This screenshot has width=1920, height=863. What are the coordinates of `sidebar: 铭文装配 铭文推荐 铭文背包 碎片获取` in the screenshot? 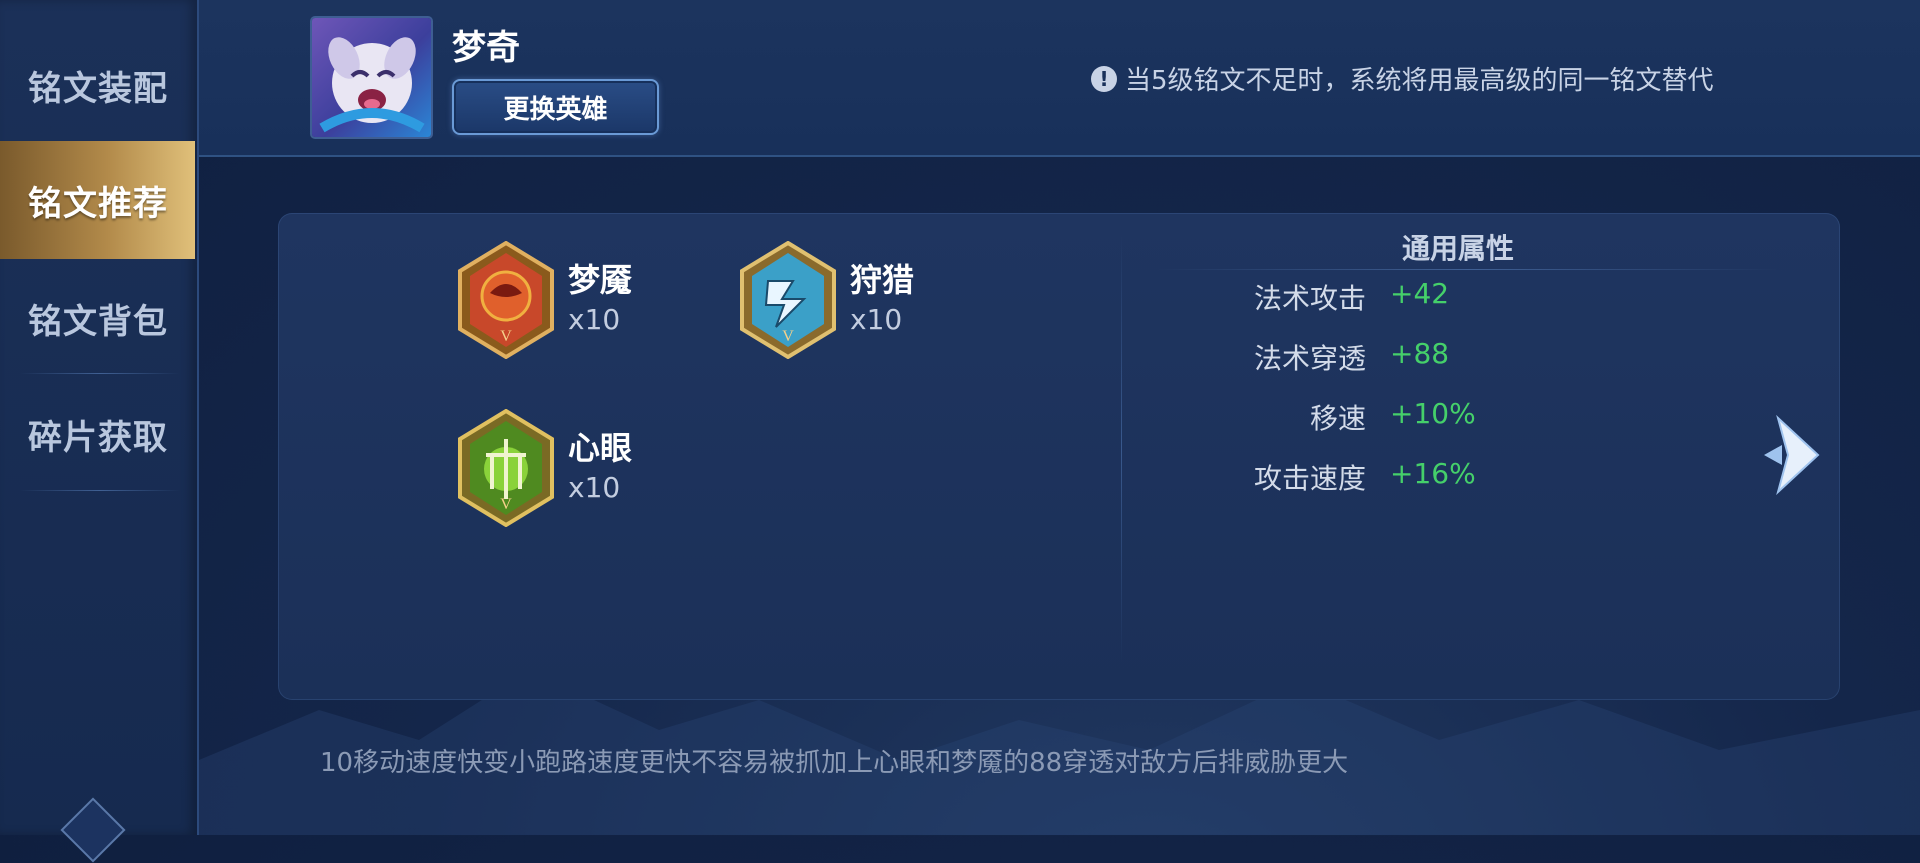 It's located at (99, 431).